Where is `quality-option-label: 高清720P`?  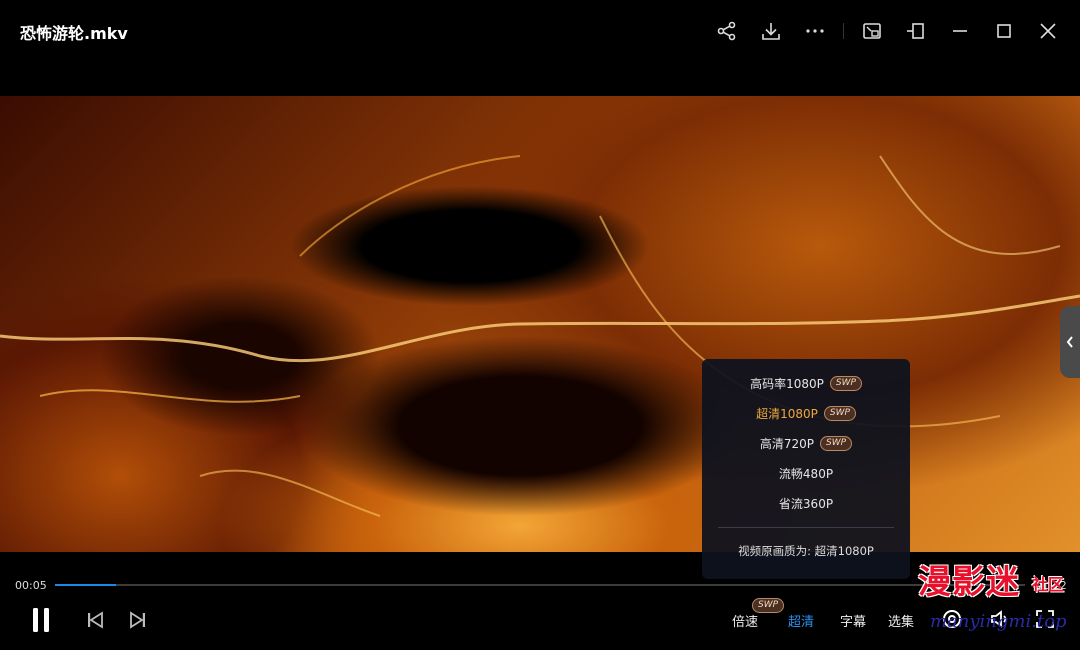 quality-option-label: 高清720P is located at coordinates (787, 443).